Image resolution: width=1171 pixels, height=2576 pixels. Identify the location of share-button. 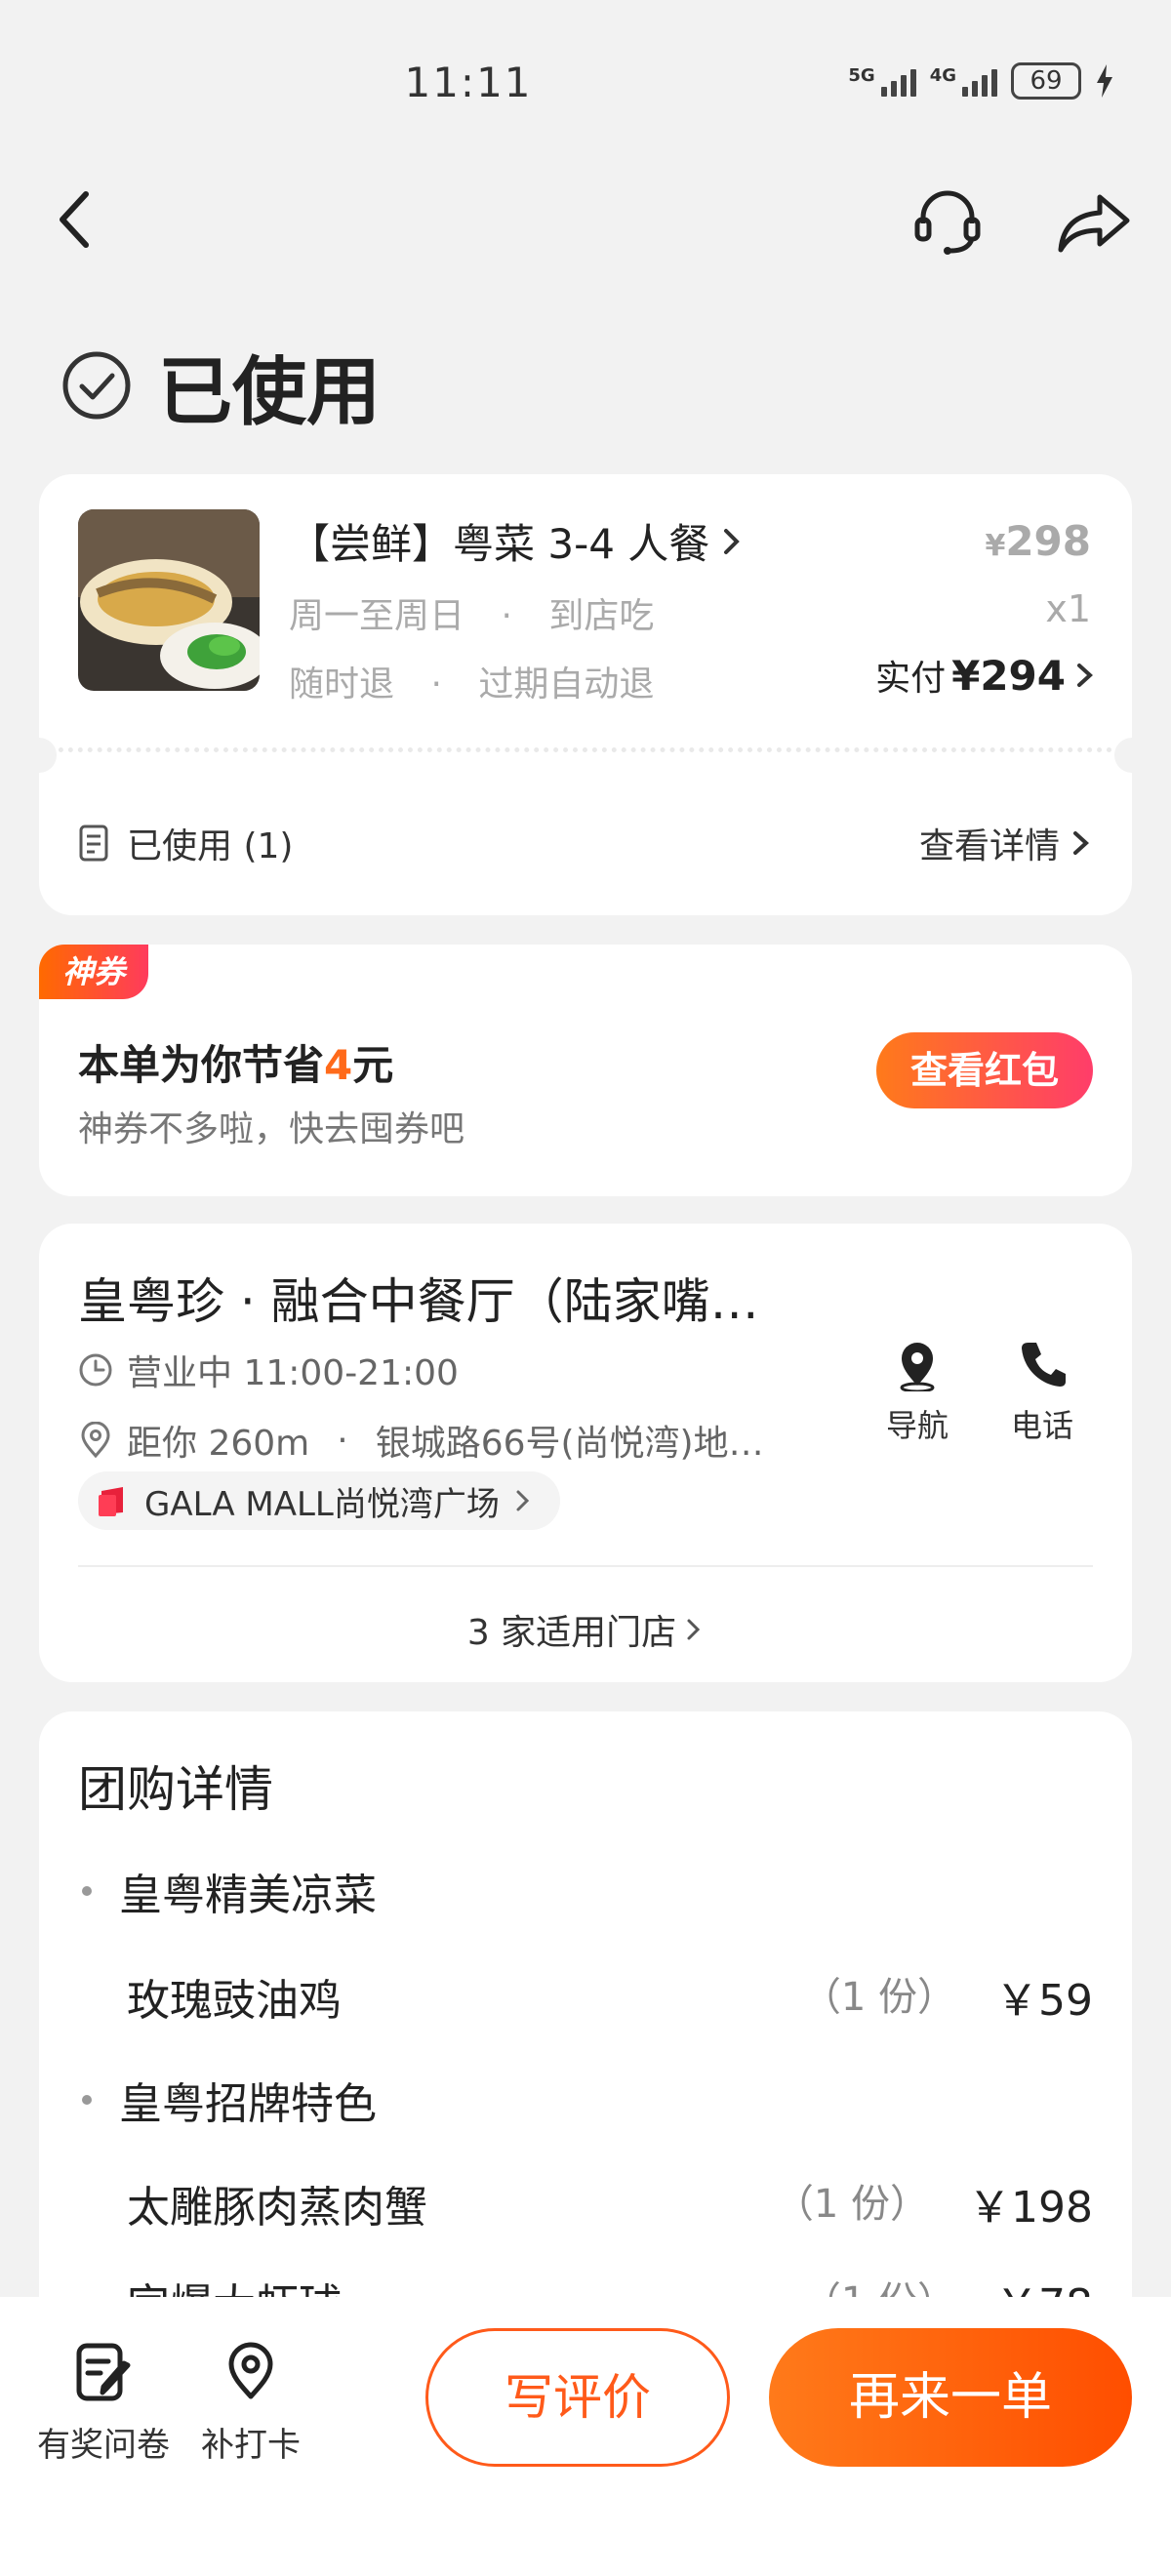
(1094, 223).